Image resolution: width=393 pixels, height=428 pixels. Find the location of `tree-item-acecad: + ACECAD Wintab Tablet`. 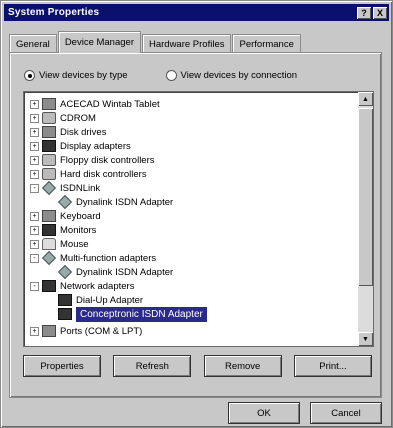

tree-item-acecad: + ACECAD Wintab Tablet is located at coordinates (95, 104).